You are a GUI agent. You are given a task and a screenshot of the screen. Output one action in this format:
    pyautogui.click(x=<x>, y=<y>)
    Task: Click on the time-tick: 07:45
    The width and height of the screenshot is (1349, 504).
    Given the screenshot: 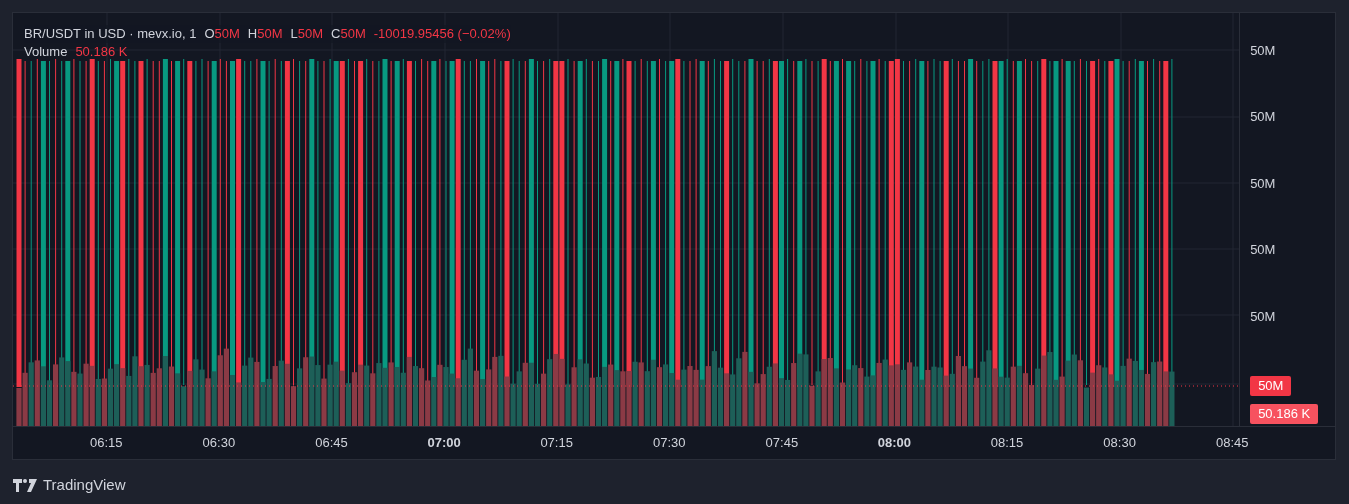 What is the action you would take?
    pyautogui.click(x=782, y=443)
    